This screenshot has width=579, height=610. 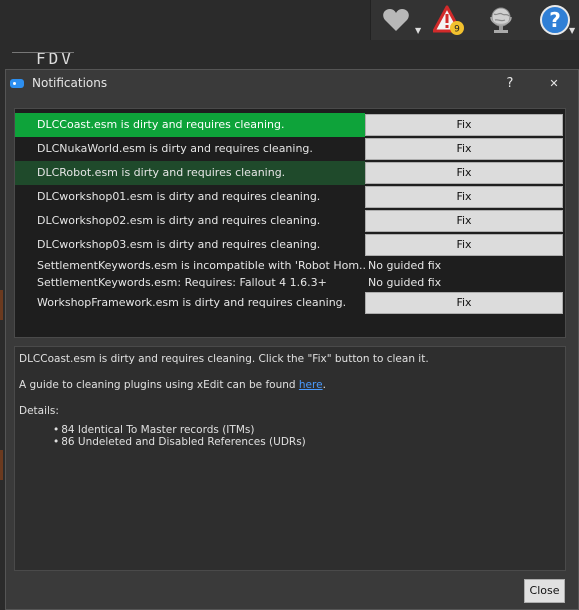 What do you see at coordinates (292, 84) in the screenshot?
I see `dialog-titlebar: Notifications ? ✕` at bounding box center [292, 84].